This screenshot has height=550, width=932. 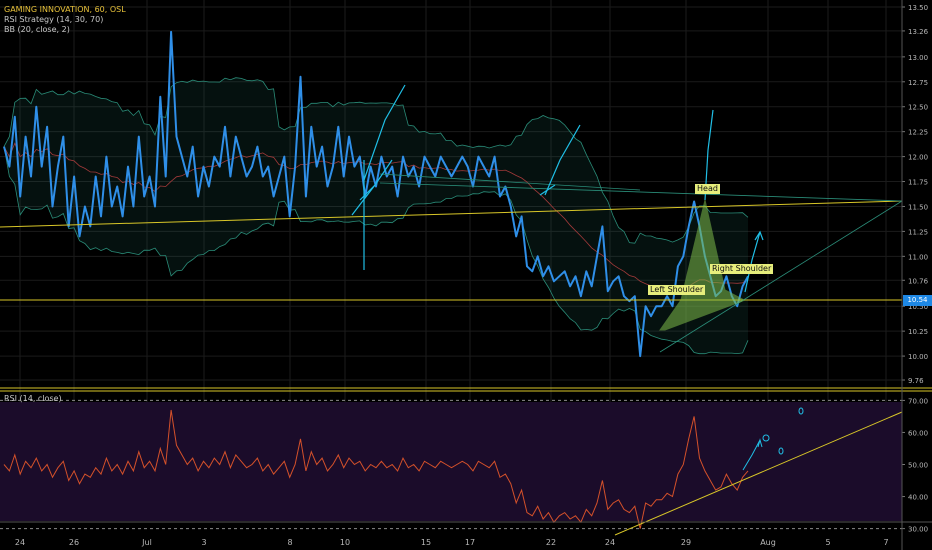 I want to click on label-head: Head, so click(x=707, y=189).